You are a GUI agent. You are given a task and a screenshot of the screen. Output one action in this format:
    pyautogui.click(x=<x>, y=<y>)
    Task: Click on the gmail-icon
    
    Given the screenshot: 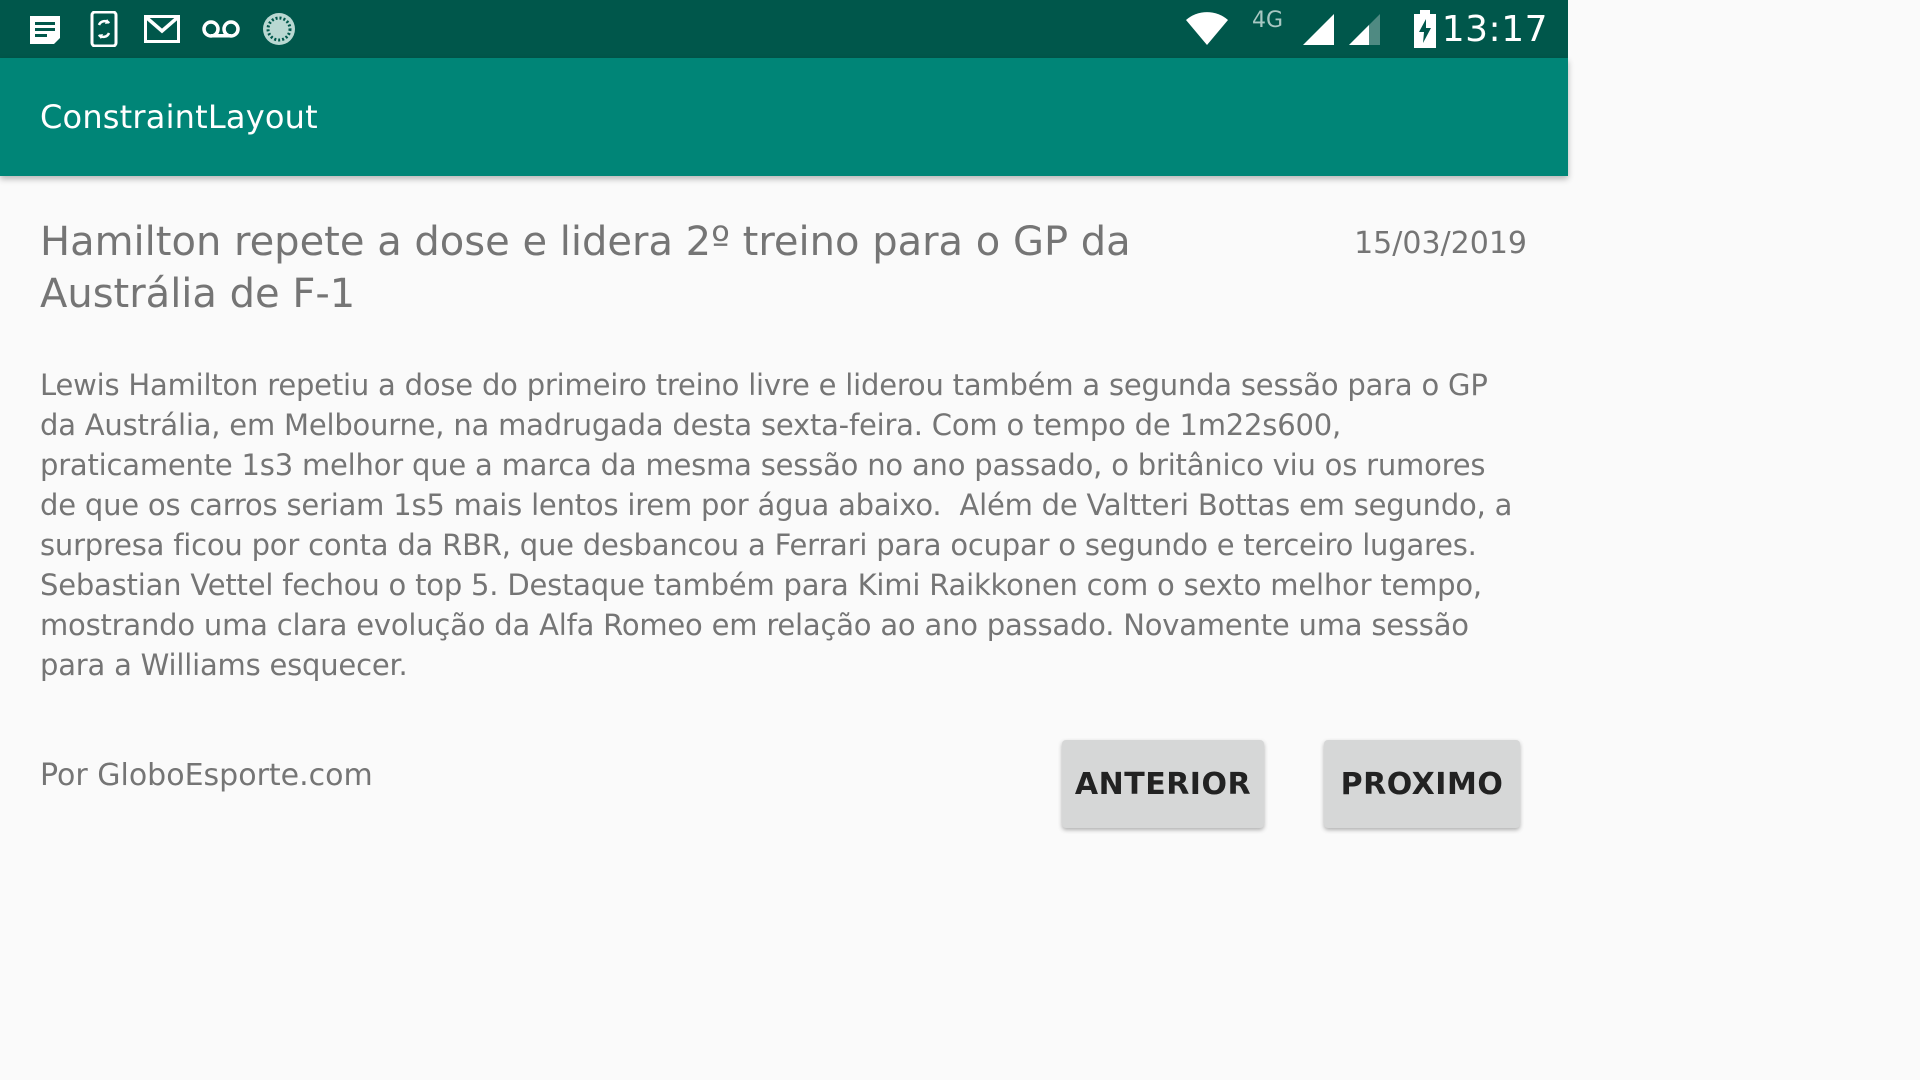 What is the action you would take?
    pyautogui.click(x=162, y=29)
    